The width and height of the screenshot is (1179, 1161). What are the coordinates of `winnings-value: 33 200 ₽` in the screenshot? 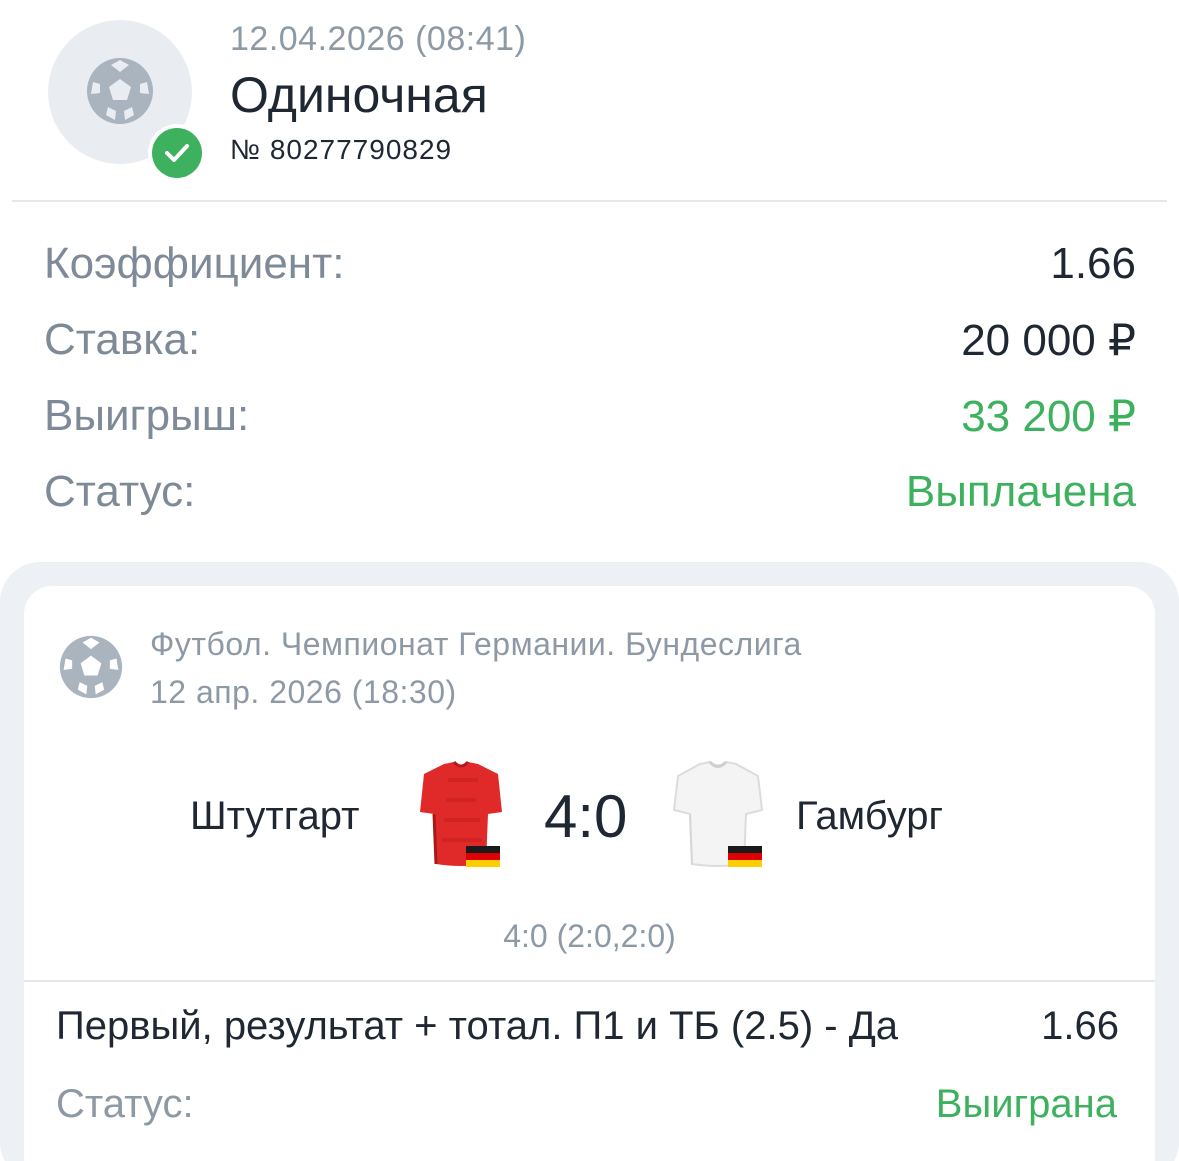 It's located at (1048, 416).